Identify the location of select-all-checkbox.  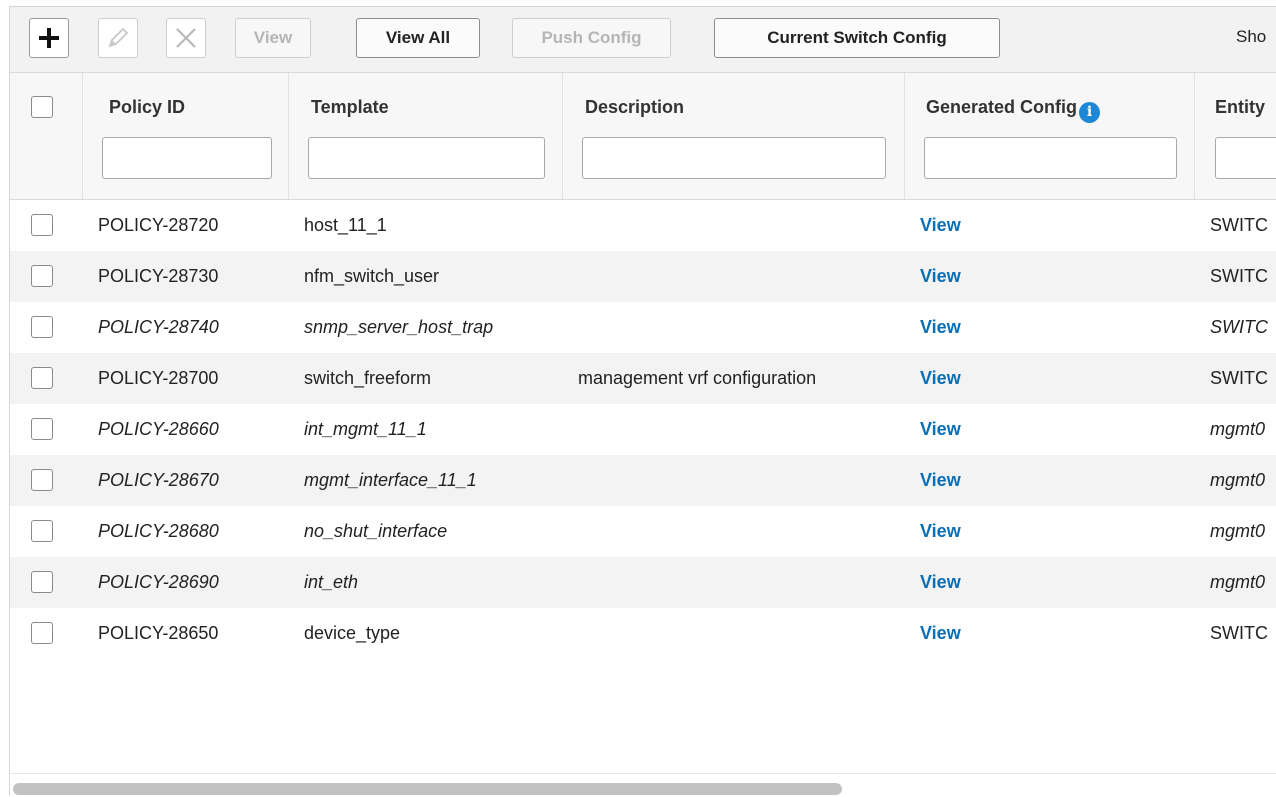
(42, 107).